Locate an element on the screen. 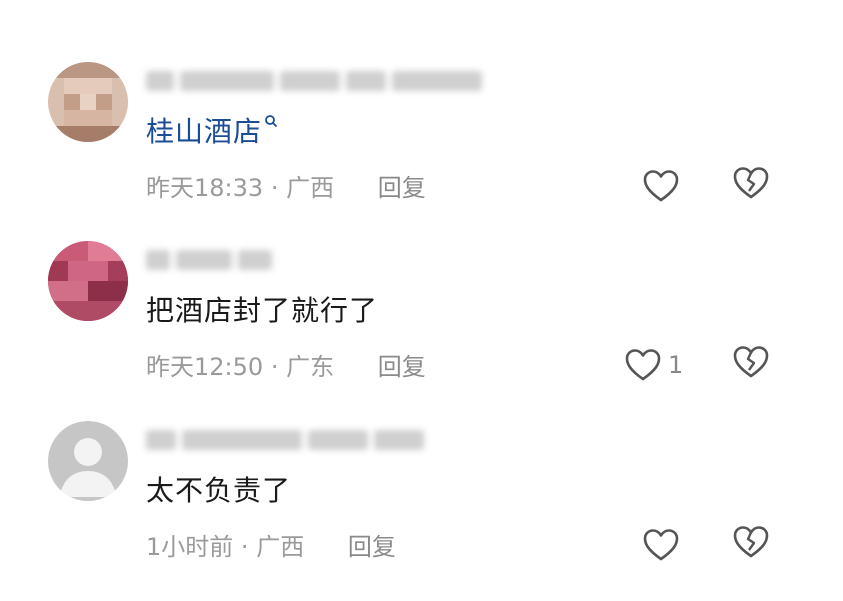  comment-content: 太不负责了 is located at coordinates (218, 491).